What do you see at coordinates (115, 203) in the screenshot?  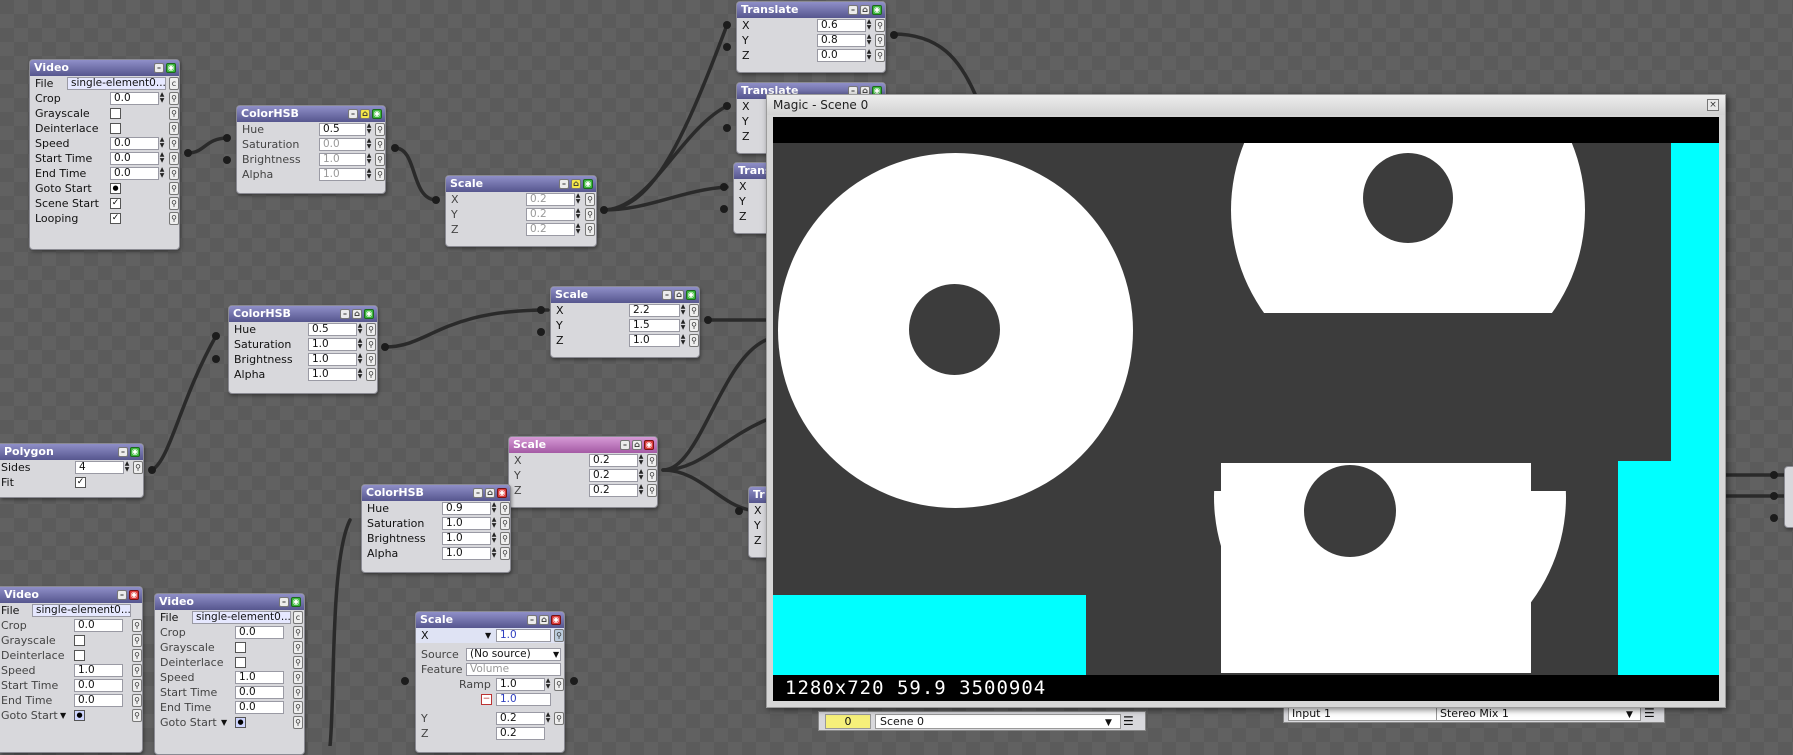 I see `scene-start-checkbox: ✓` at bounding box center [115, 203].